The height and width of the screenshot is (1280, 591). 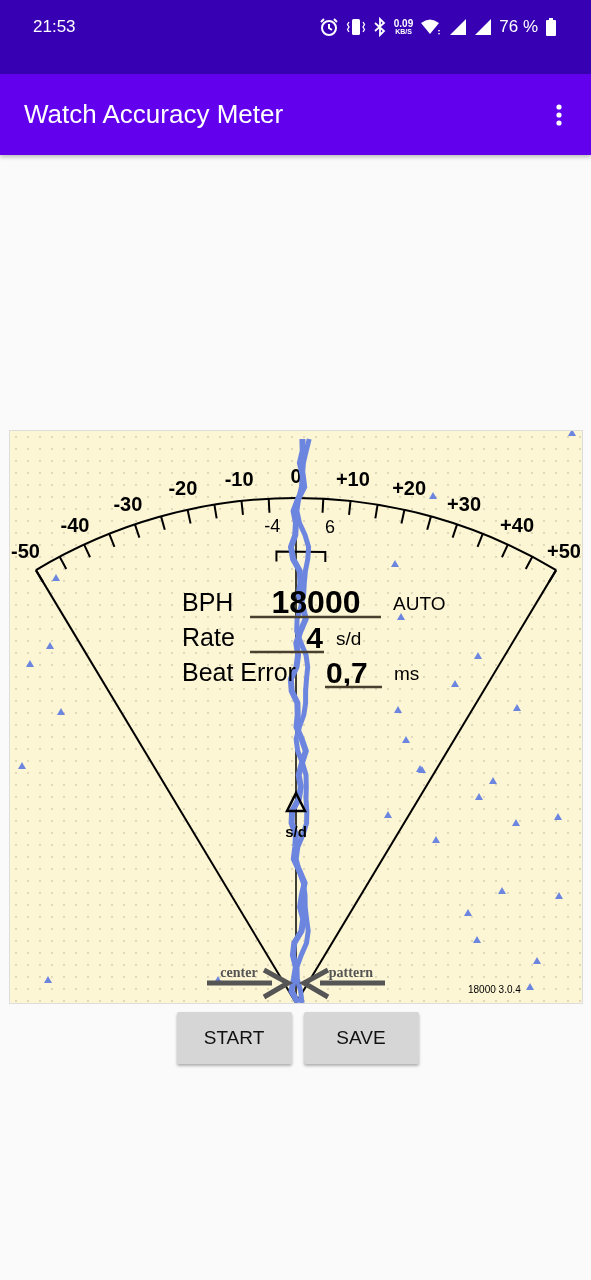 I want to click on marker-triangle-icon, so click(x=296, y=801).